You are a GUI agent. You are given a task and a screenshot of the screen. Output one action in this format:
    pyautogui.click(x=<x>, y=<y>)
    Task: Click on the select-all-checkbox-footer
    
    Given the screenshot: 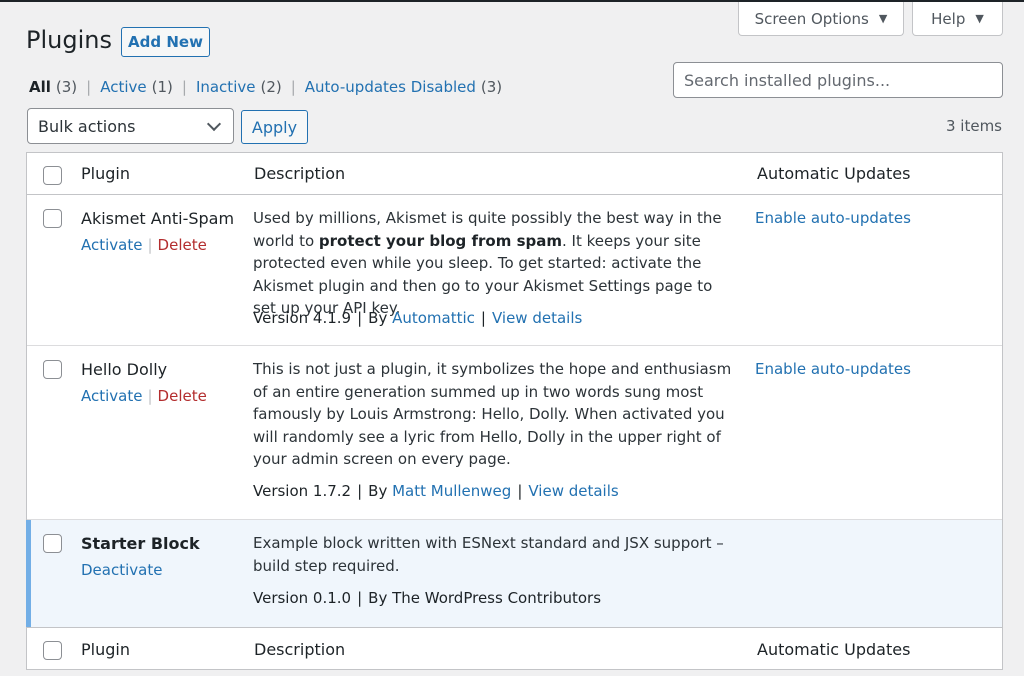 What is the action you would take?
    pyautogui.click(x=52, y=650)
    